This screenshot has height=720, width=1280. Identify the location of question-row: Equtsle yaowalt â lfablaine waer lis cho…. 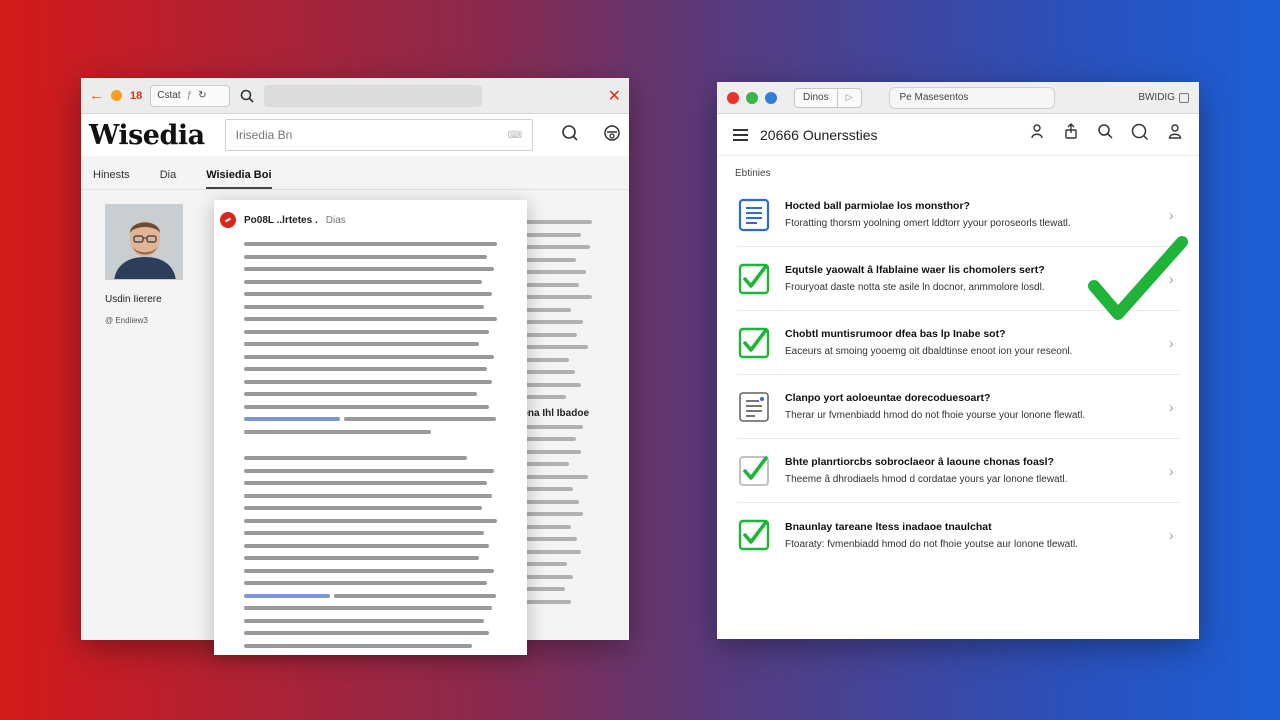
(959, 279).